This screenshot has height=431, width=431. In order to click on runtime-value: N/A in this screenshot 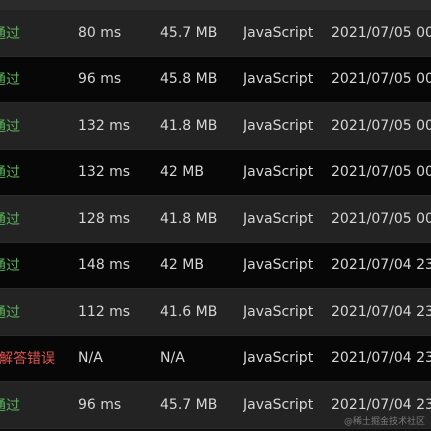, I will do `click(90, 358)`.